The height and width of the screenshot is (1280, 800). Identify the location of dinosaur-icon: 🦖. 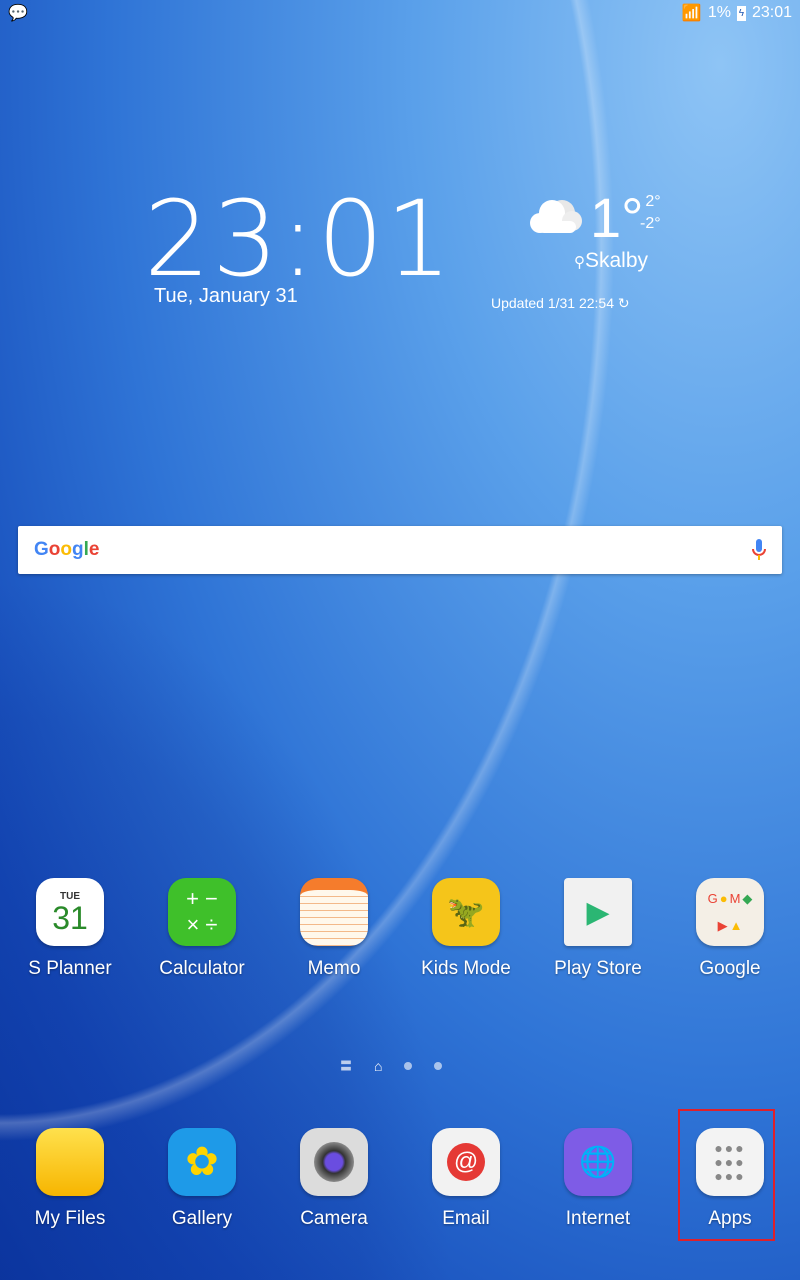
(466, 912).